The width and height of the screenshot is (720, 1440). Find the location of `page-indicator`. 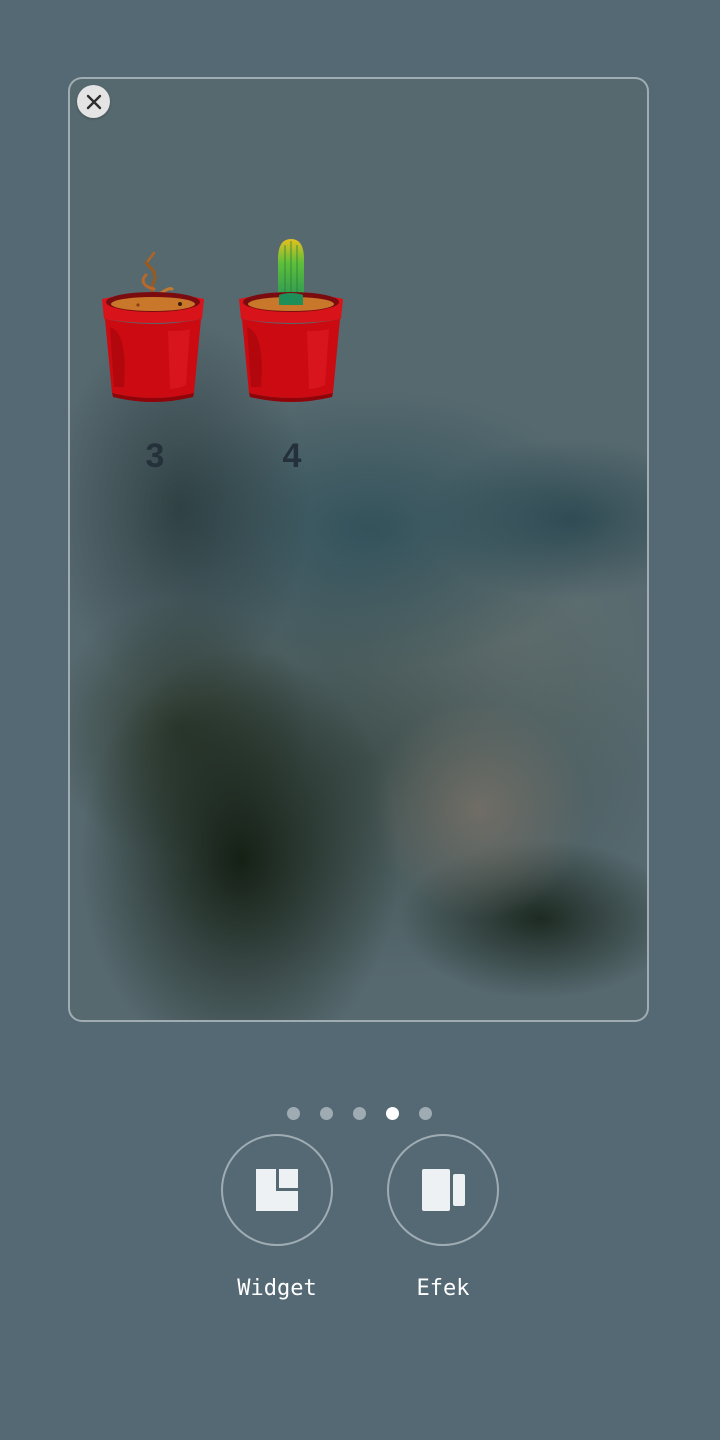

page-indicator is located at coordinates (360, 1114).